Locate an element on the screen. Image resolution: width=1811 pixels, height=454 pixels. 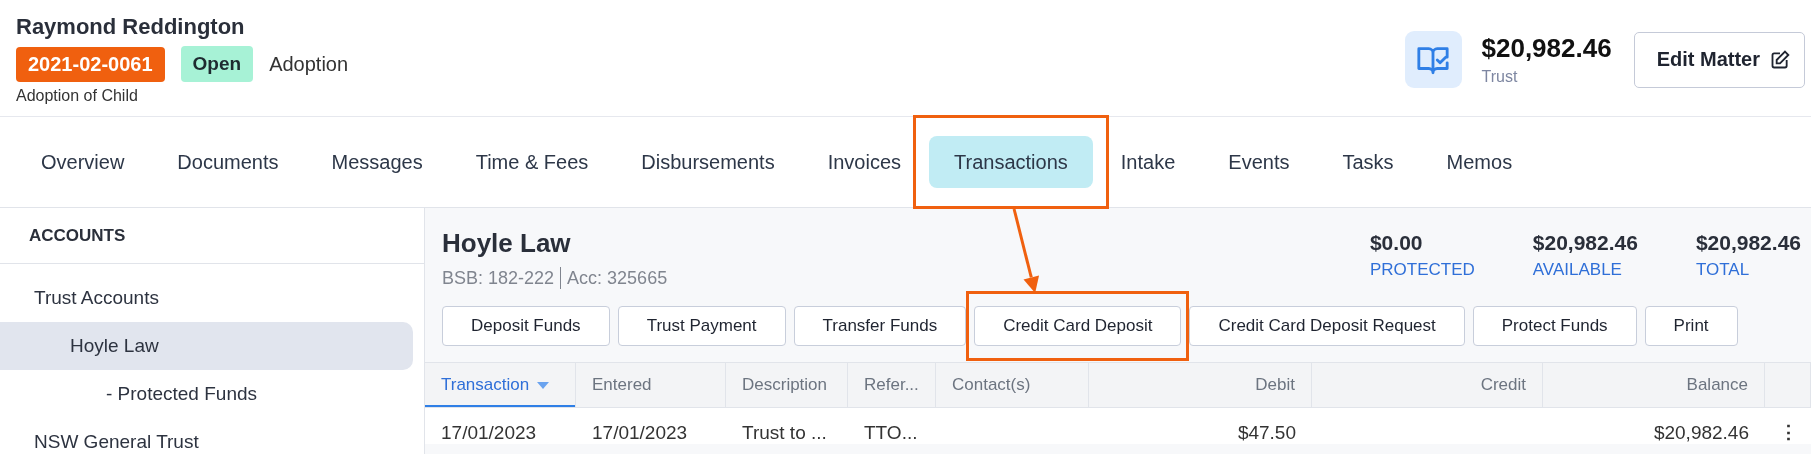
action-button: Trust Payment is located at coordinates (701, 326).